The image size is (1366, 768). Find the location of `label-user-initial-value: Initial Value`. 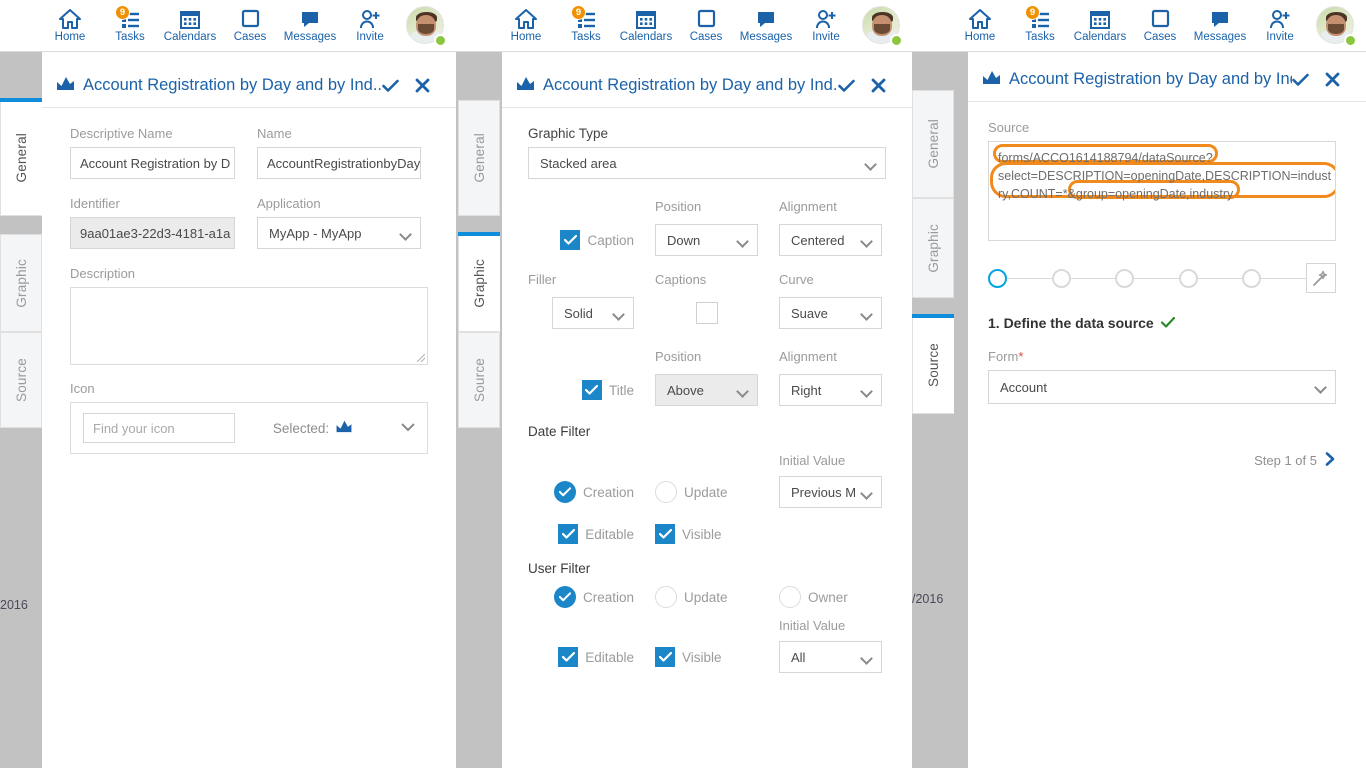

label-user-initial-value: Initial Value is located at coordinates (812, 625).